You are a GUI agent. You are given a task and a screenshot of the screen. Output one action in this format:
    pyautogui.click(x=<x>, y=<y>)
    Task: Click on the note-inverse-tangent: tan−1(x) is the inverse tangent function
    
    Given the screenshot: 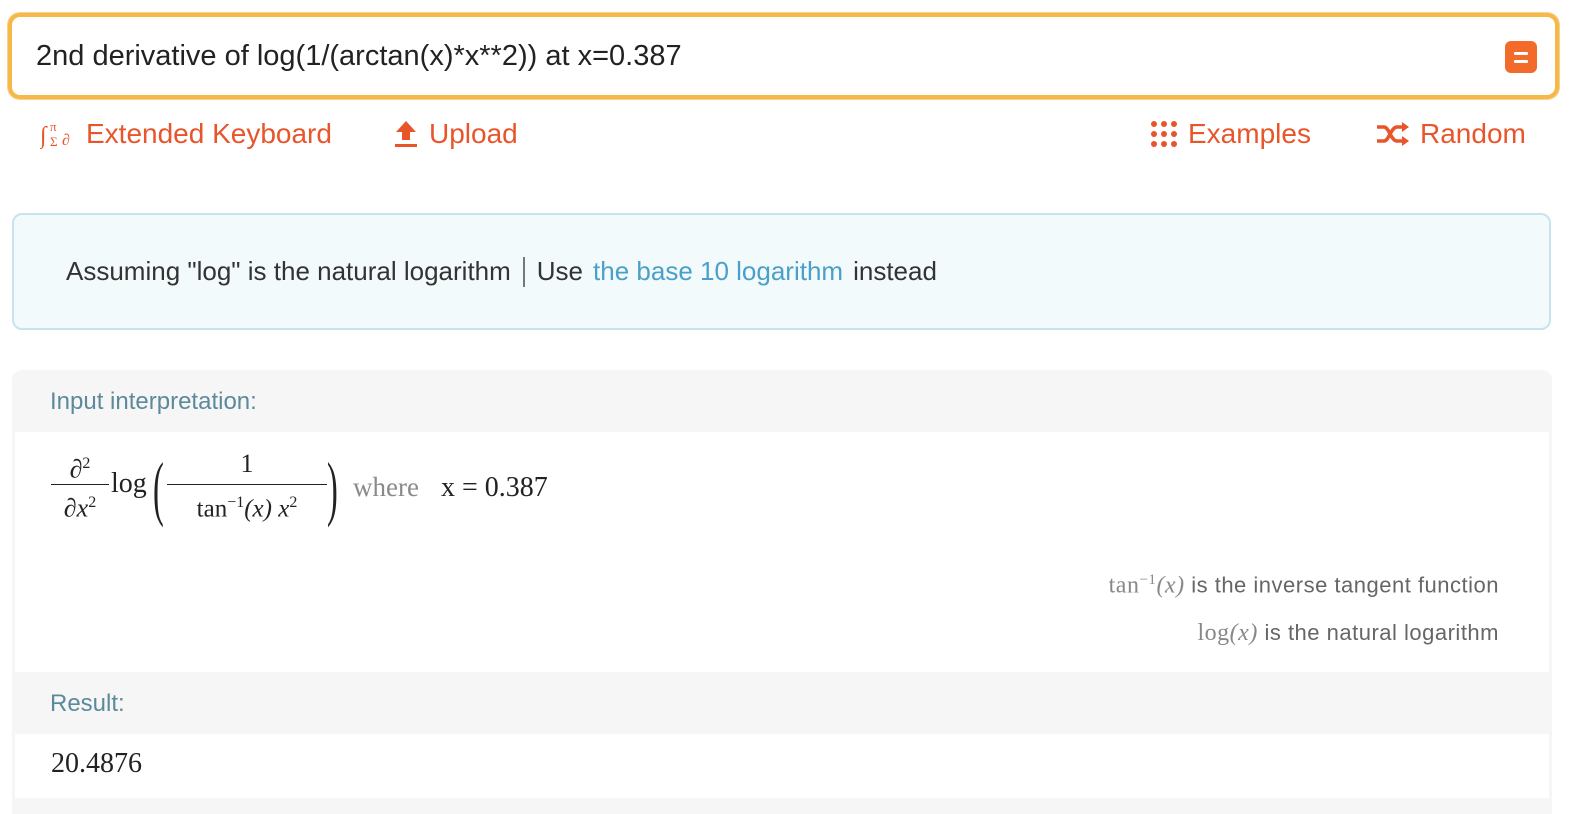 What is the action you would take?
    pyautogui.click(x=1303, y=585)
    